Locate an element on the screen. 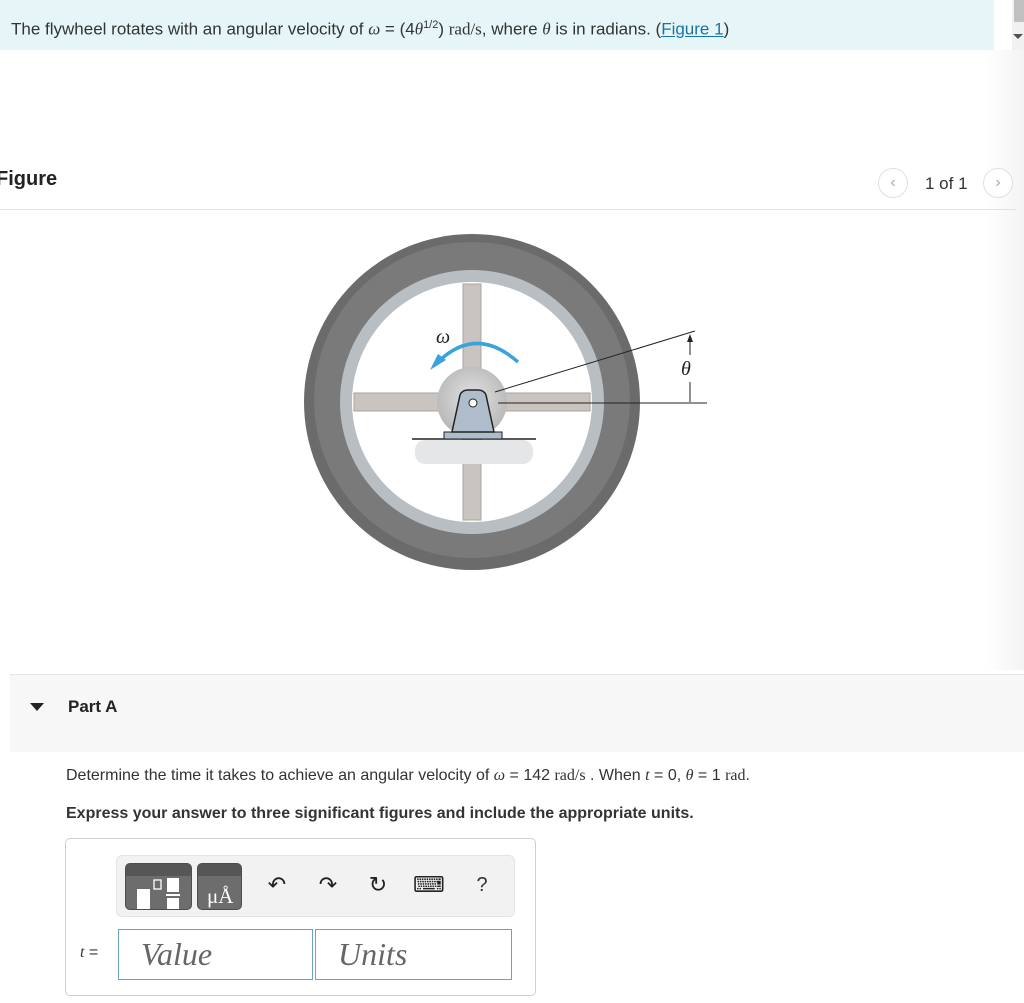 The height and width of the screenshot is (1003, 1024). templates-icon is located at coordinates (158, 893).